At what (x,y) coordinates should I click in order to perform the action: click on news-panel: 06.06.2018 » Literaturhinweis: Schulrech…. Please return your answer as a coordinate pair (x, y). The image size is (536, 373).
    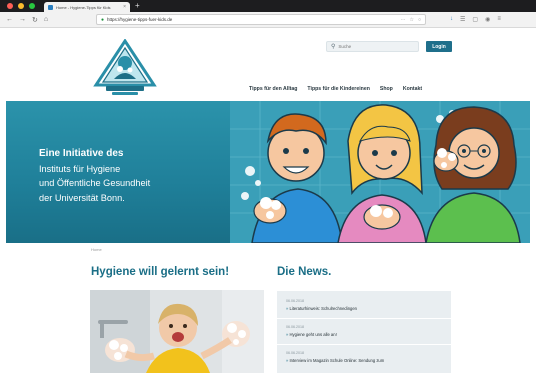
    Looking at the image, I should click on (364, 332).